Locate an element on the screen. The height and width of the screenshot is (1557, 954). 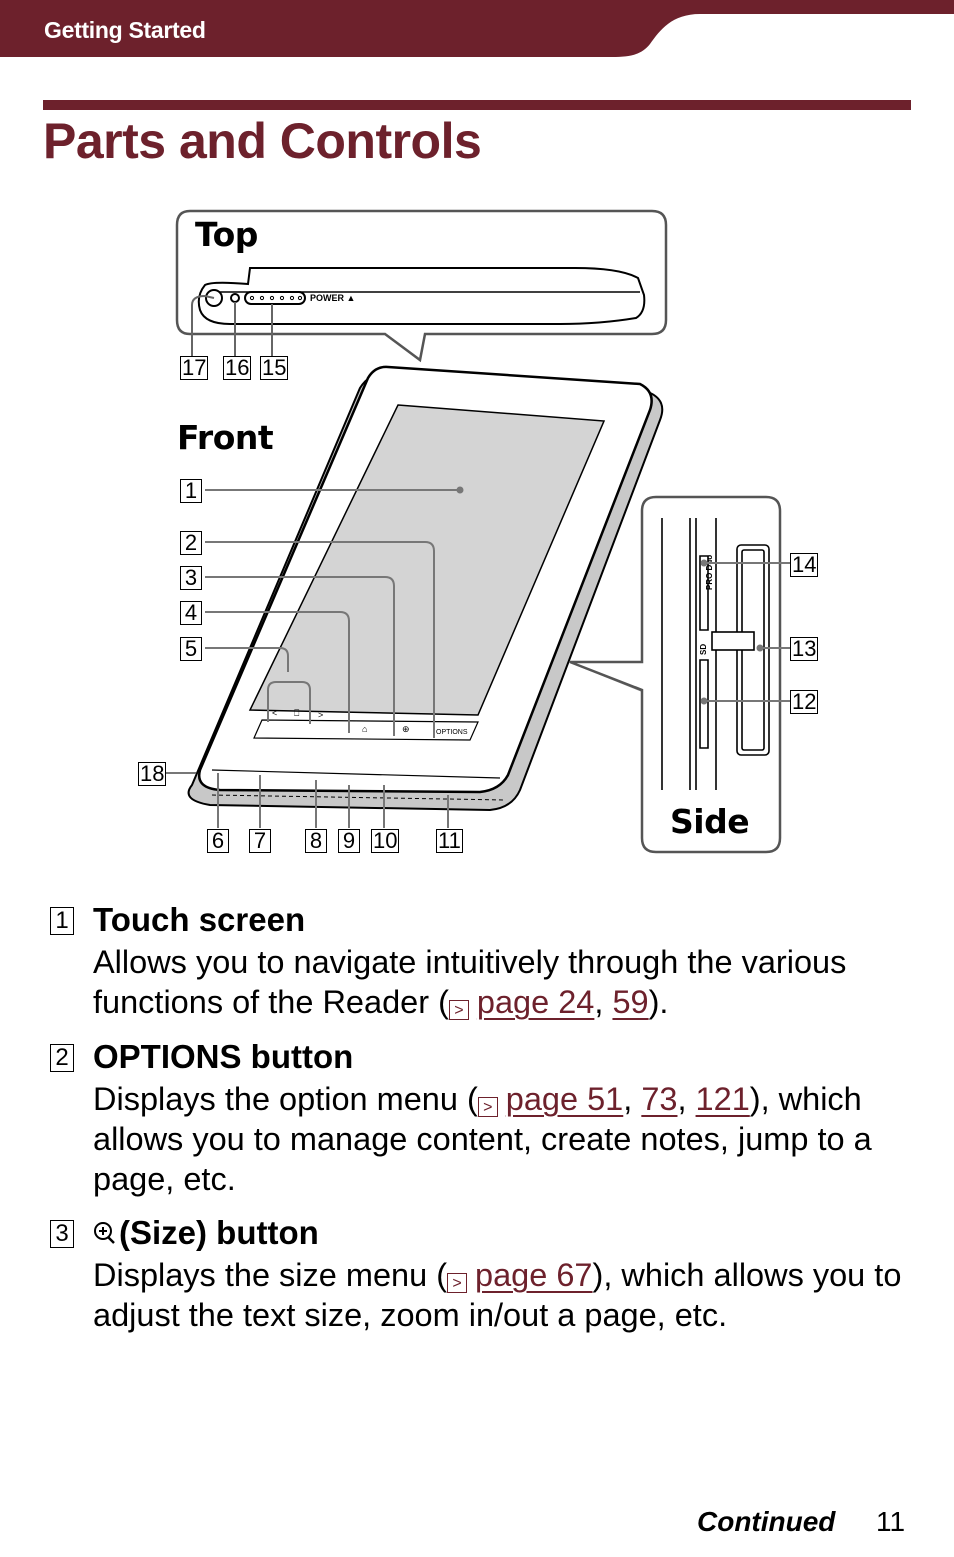
device-top-profile is located at coordinates (421, 296).